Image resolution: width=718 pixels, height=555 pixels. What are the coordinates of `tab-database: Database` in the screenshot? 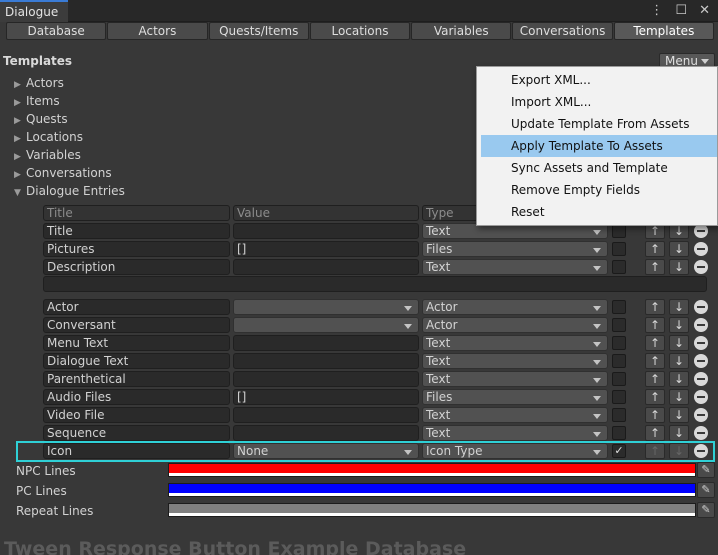 It's located at (56, 31).